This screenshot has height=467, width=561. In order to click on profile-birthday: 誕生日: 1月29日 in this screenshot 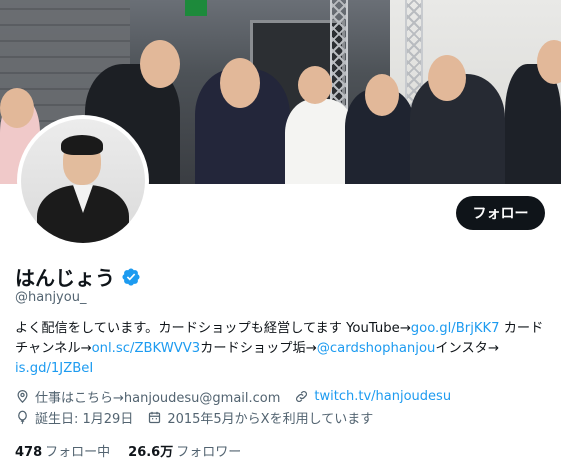, I will do `click(74, 417)`.